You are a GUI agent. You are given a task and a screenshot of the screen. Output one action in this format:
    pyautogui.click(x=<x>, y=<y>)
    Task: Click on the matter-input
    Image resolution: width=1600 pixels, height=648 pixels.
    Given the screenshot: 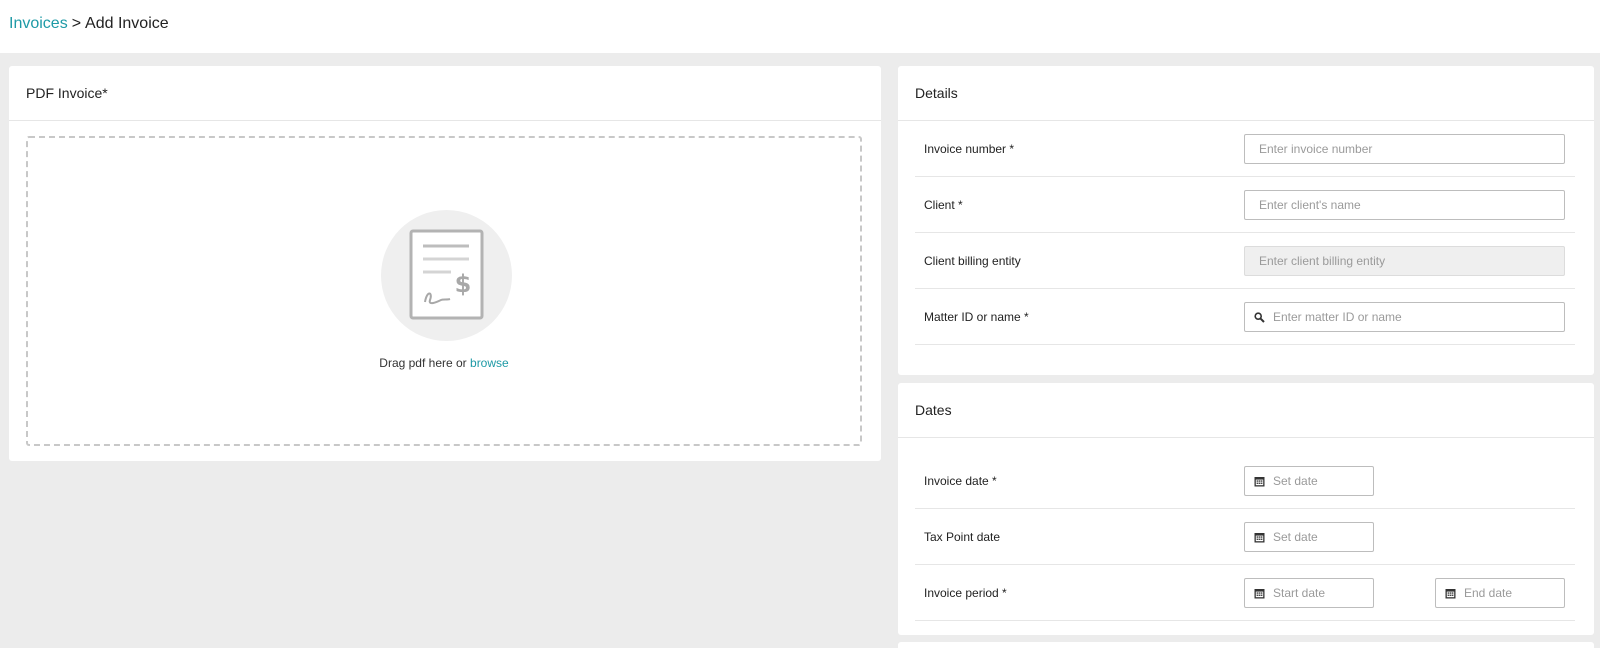 What is the action you would take?
    pyautogui.click(x=1414, y=317)
    